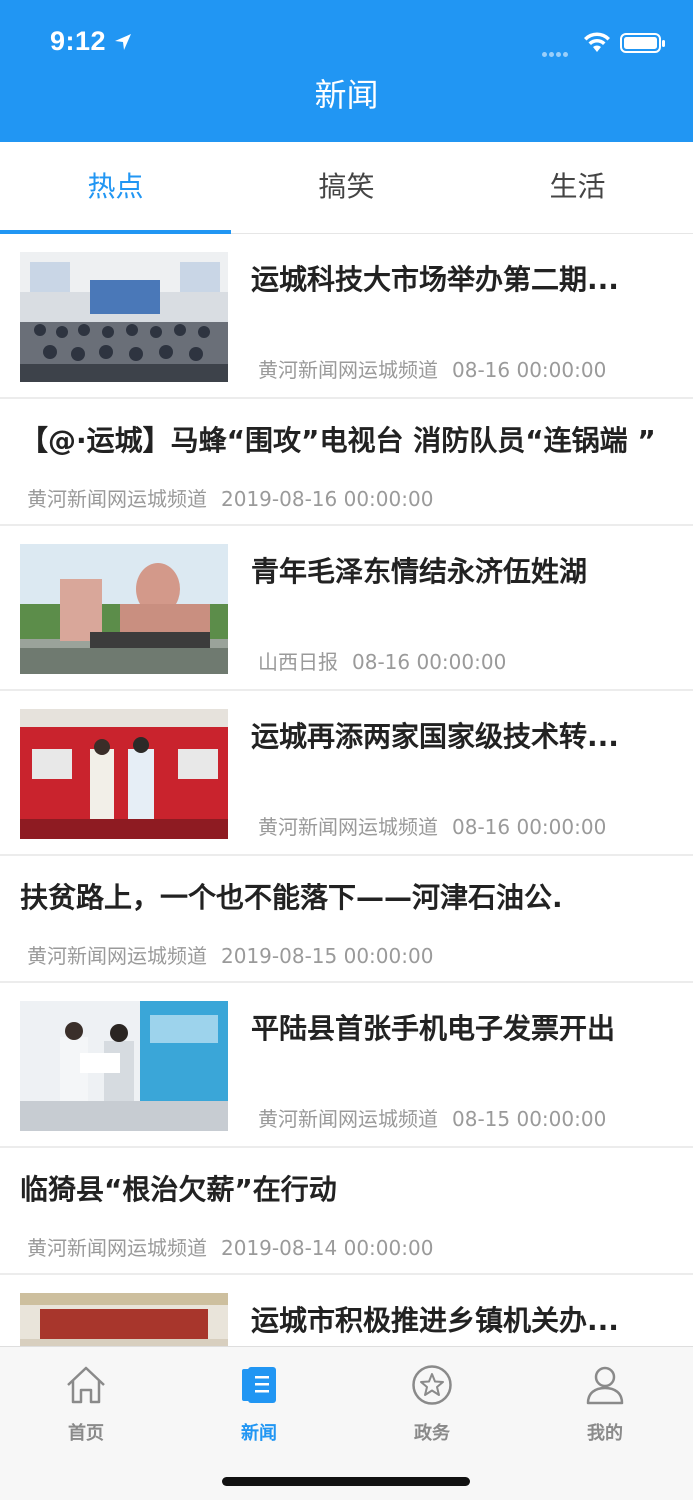 The width and height of the screenshot is (693, 1500). Describe the element at coordinates (78, 41) in the screenshot. I see `status-time: 9:12` at that location.